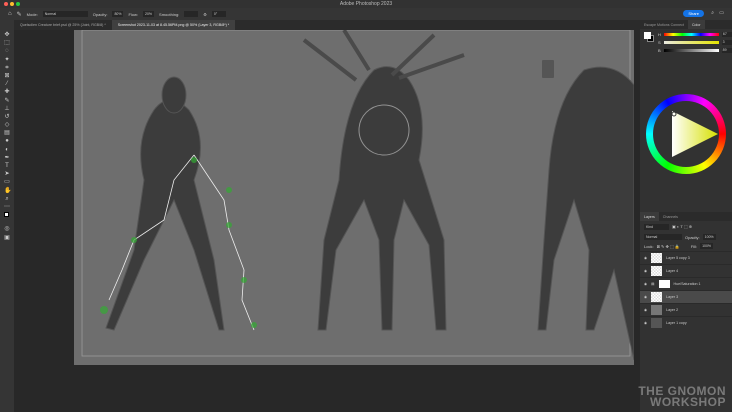 Image resolution: width=732 pixels, height=412 pixels. I want to click on hue-value: 67, so click(726, 34).